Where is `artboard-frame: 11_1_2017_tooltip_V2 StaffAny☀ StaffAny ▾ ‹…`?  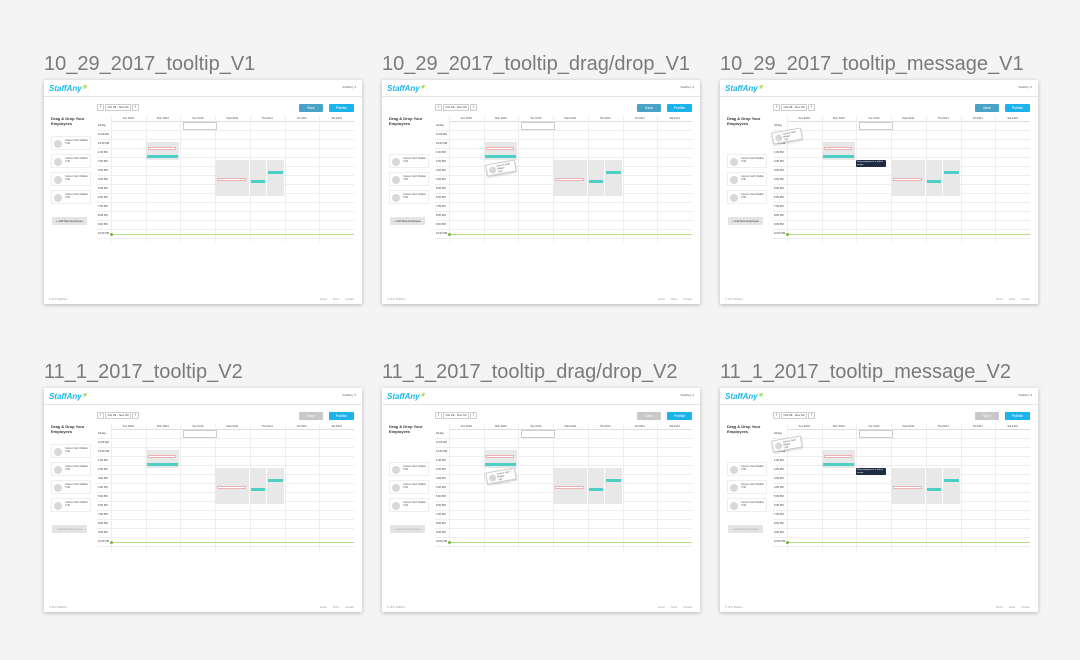
artboard-frame: 11_1_2017_tooltip_V2 StaffAny☀ StaffAny ▾ ‹… is located at coordinates (203, 486).